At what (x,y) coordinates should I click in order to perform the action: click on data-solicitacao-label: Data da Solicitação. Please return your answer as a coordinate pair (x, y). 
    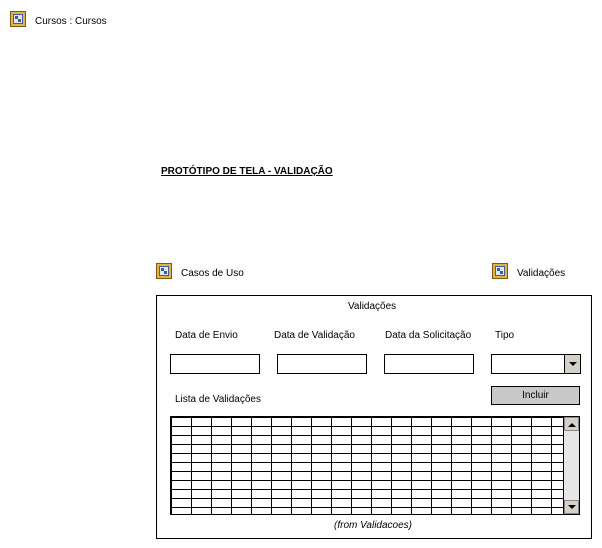
    Looking at the image, I should click on (428, 335).